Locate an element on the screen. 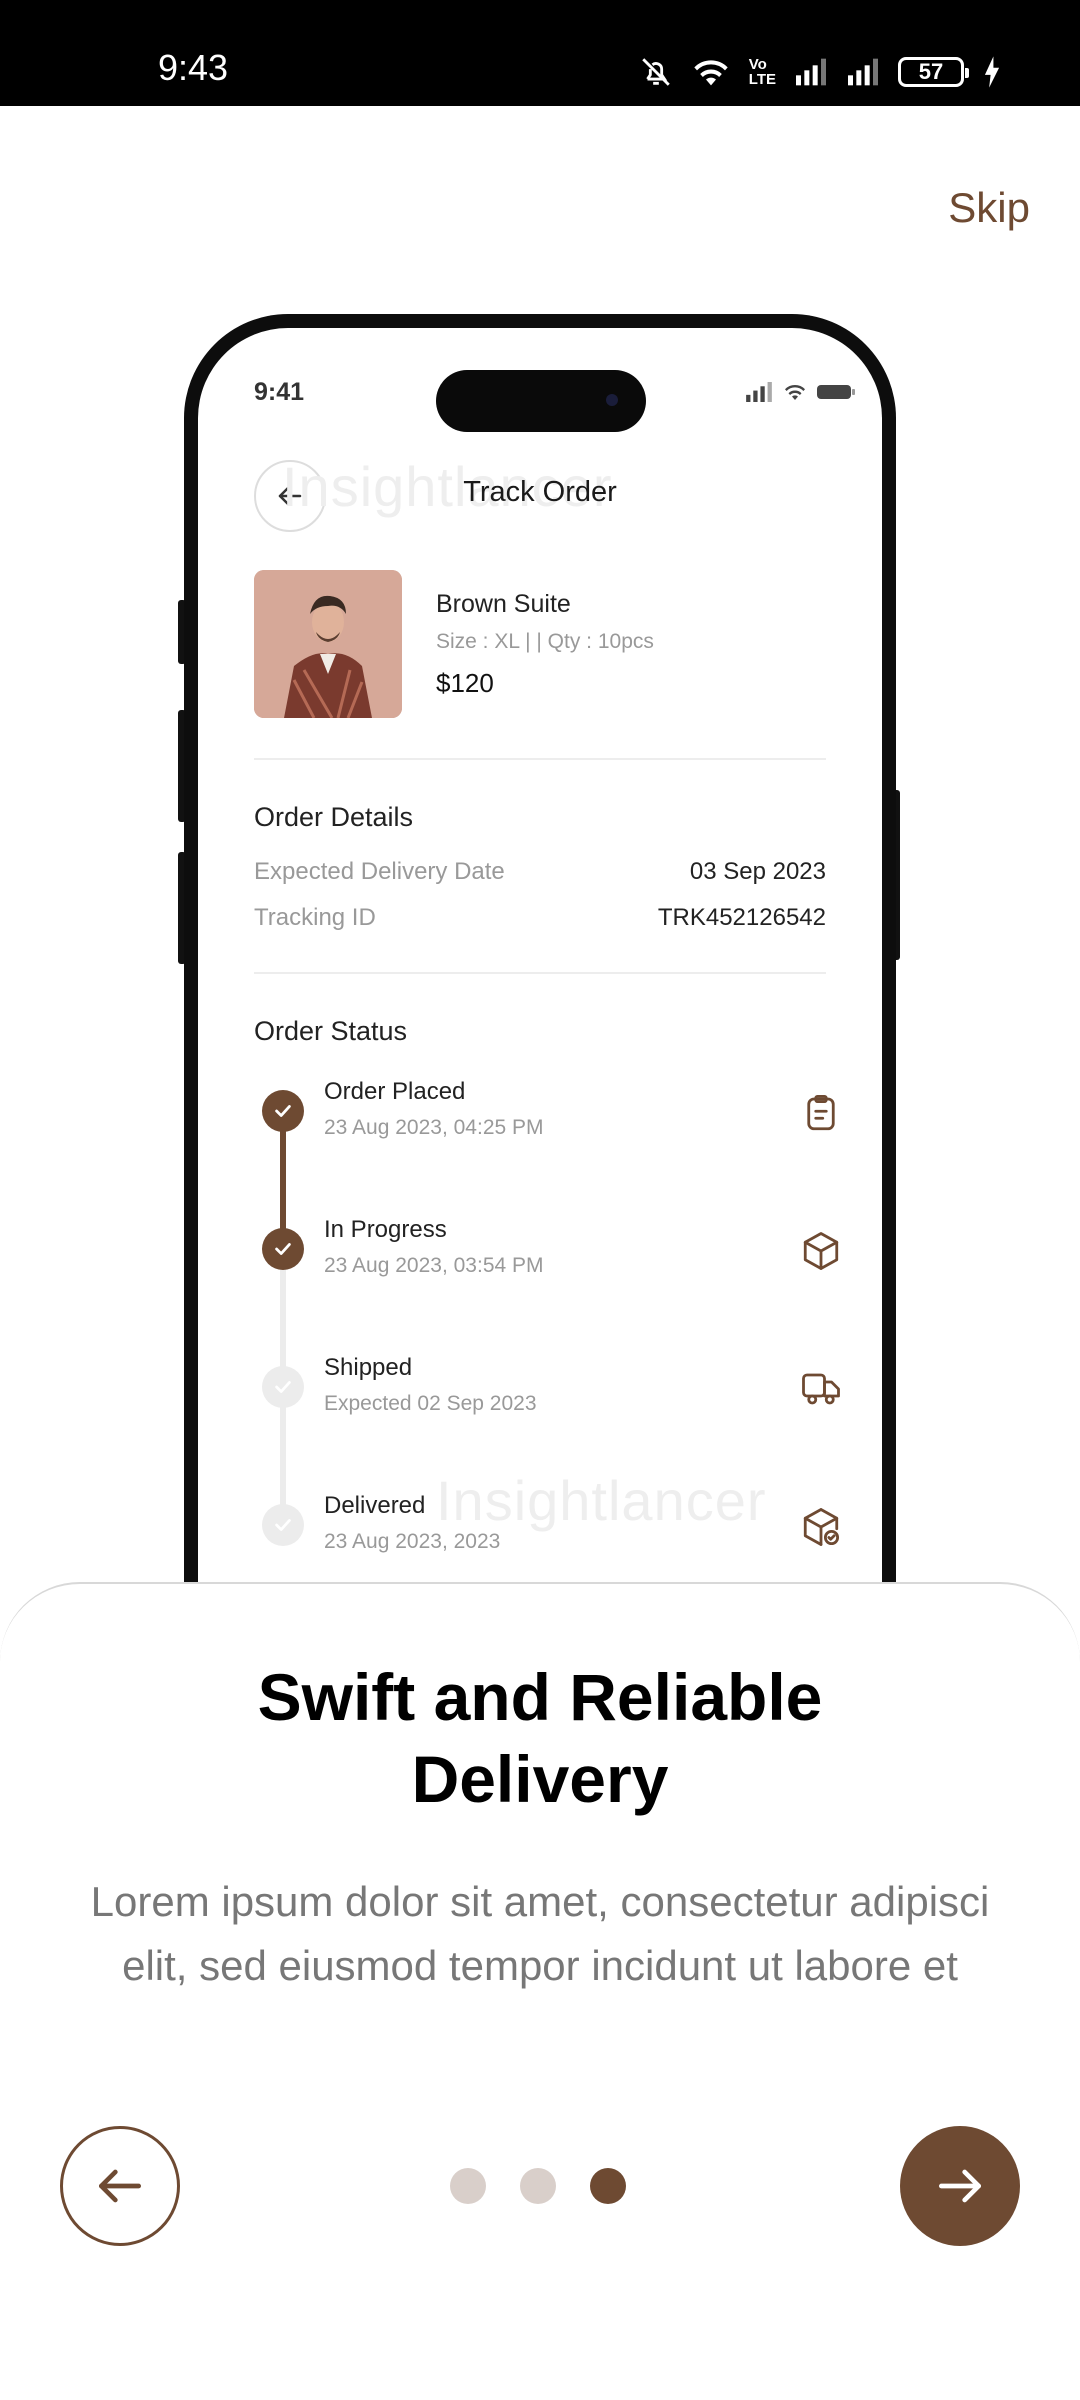  step-subtitle: 23 Aug 2023, 03:54 PM is located at coordinates (434, 1265).